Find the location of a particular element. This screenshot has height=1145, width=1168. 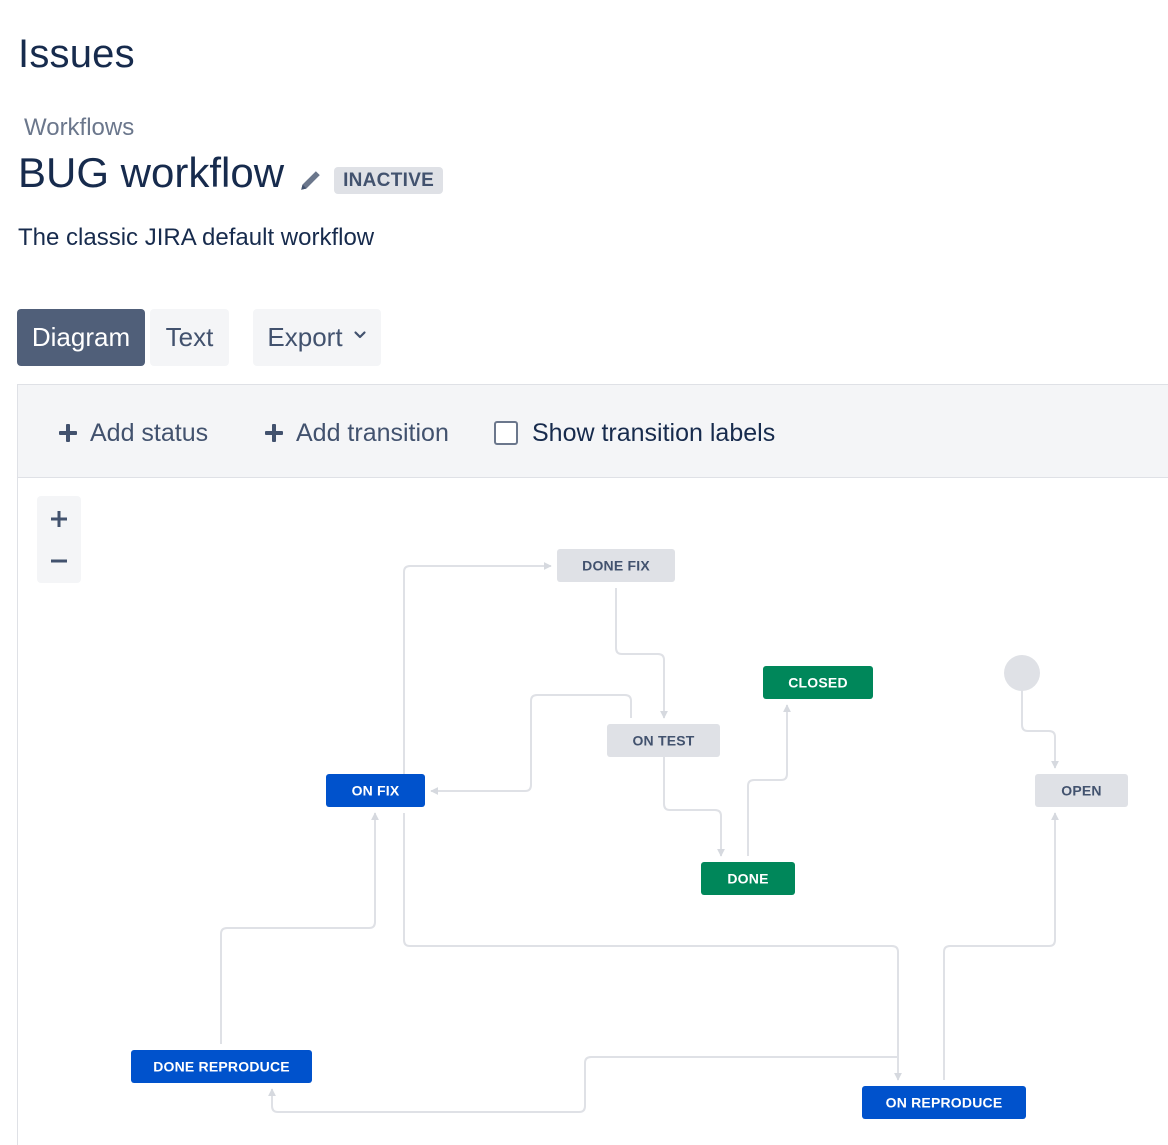

status-node-label: ON FIX is located at coordinates (376, 791).